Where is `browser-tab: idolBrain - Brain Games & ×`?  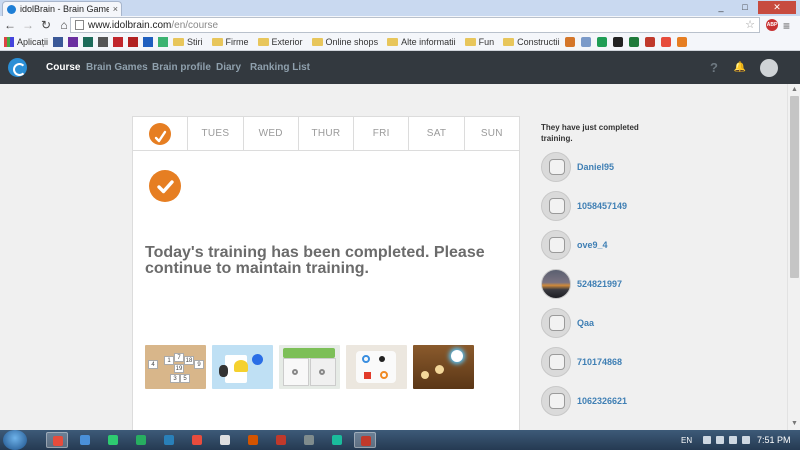
browser-tab: idolBrain - Brain Games & × is located at coordinates (62, 8).